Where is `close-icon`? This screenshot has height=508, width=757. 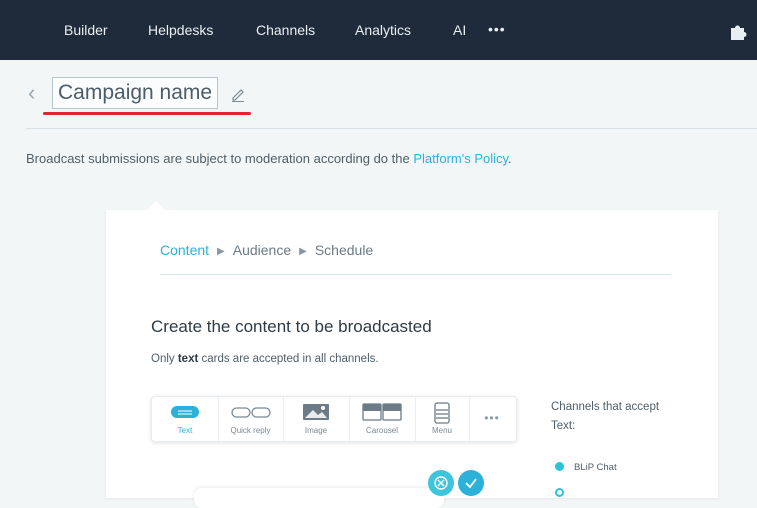
close-icon is located at coordinates (441, 483).